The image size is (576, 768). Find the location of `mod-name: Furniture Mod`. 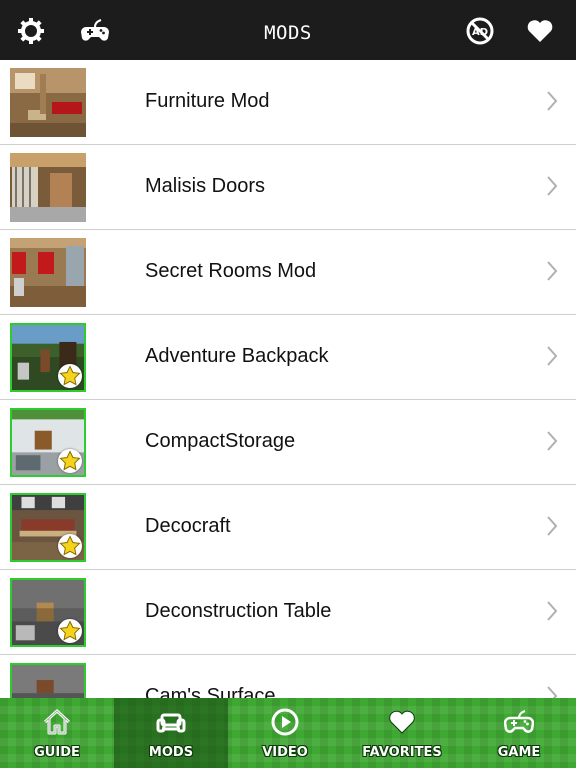

mod-name: Furniture Mod is located at coordinates (207, 101).